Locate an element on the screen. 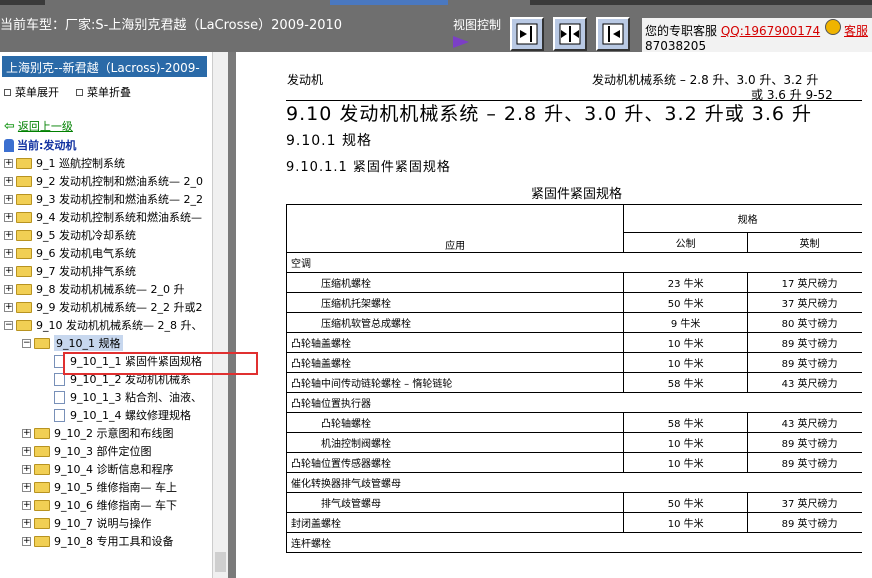 This screenshot has width=872, height=578. arrow-right-bar-icon is located at coordinates (527, 34).